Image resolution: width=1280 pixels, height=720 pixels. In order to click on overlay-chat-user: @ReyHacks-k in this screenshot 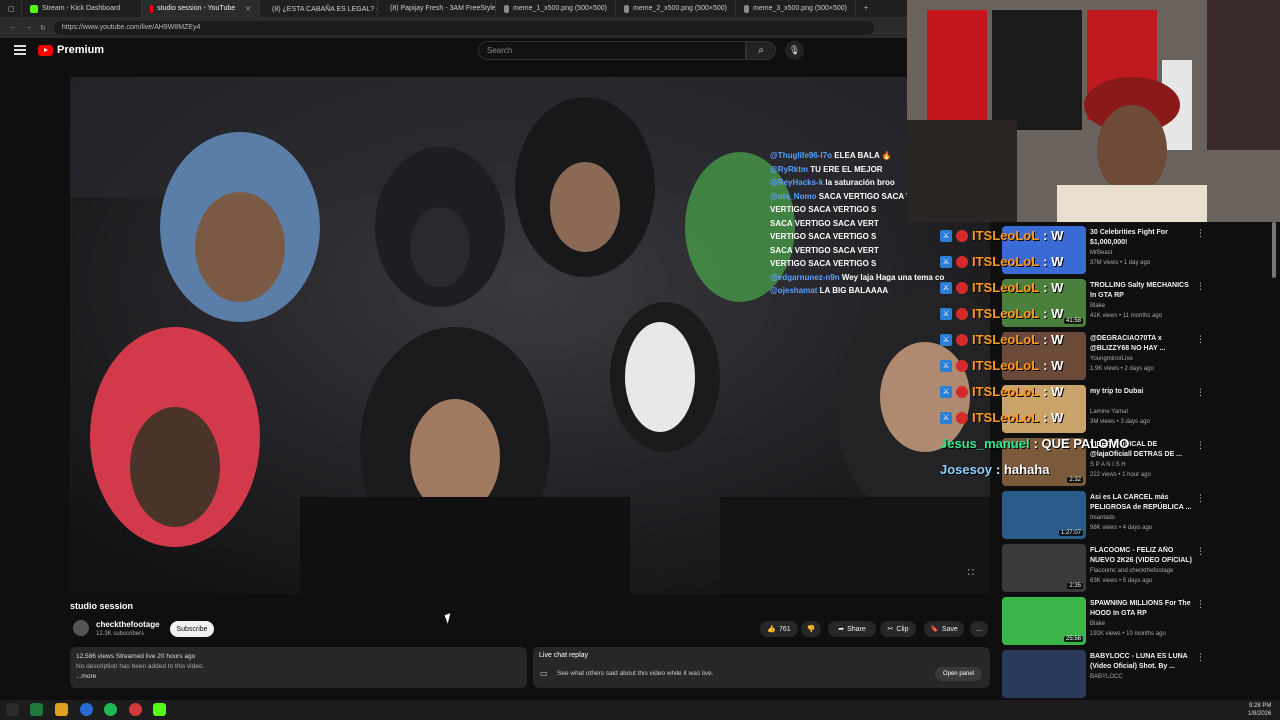, I will do `click(797, 182)`.